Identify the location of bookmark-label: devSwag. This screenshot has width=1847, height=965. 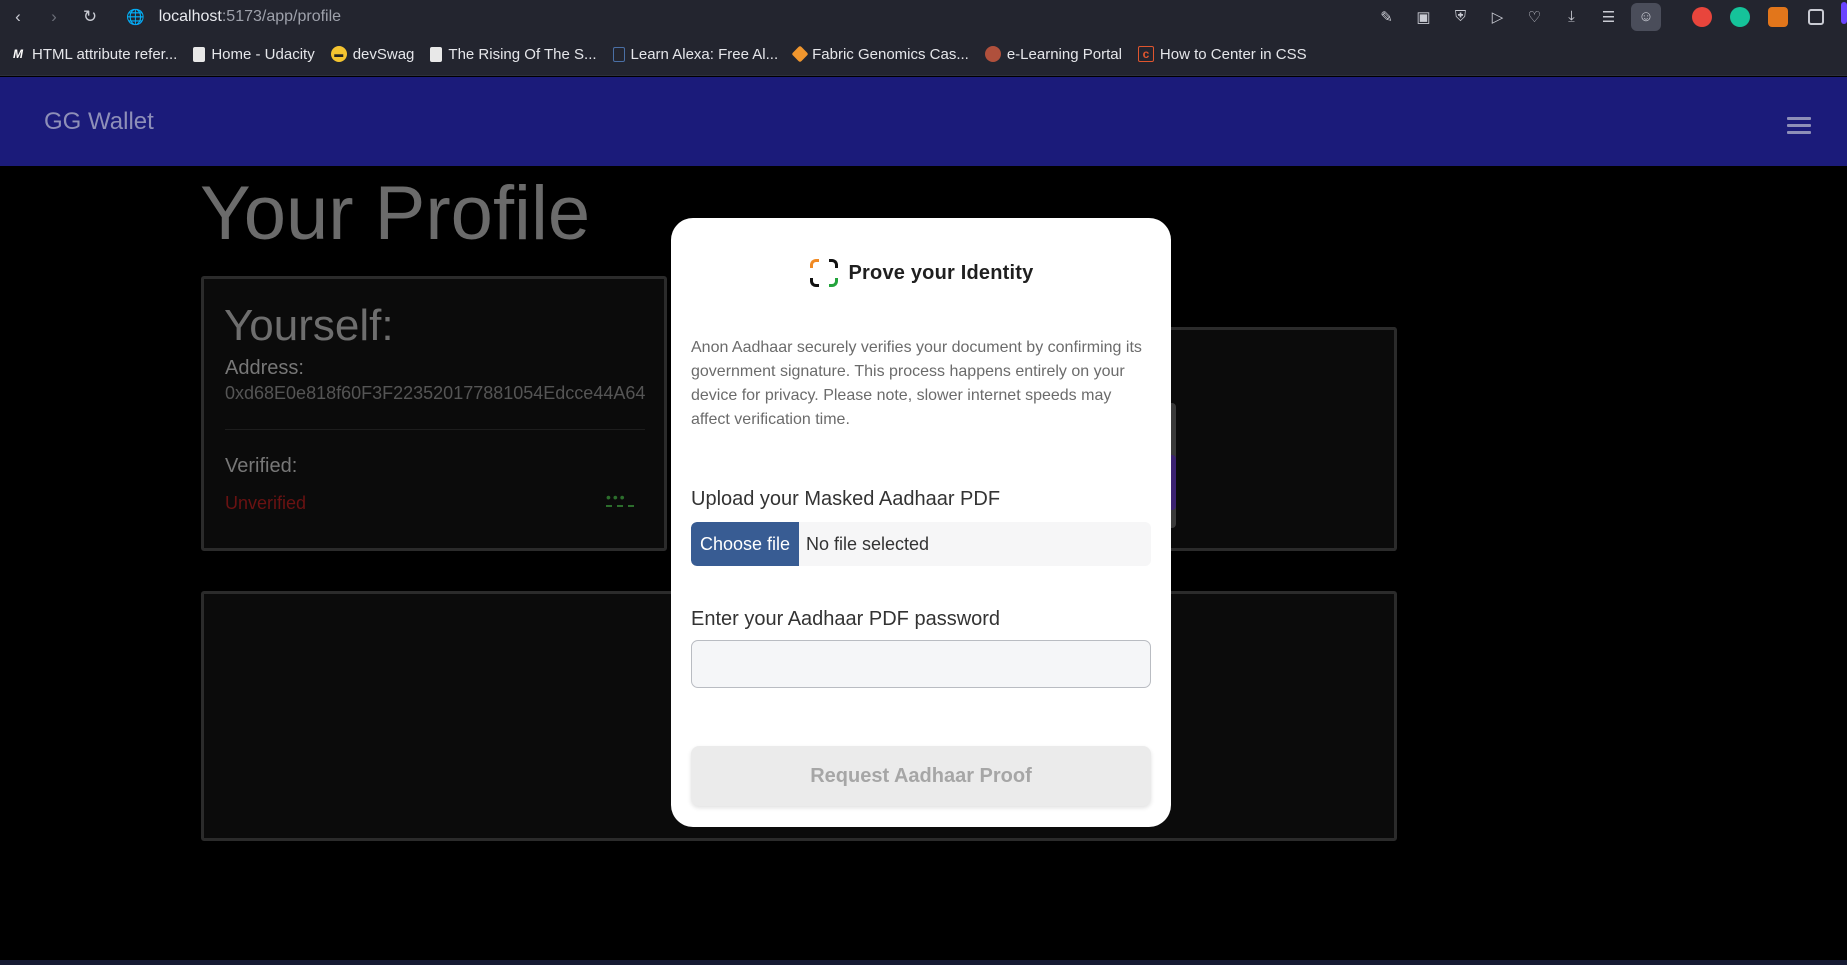
(383, 54).